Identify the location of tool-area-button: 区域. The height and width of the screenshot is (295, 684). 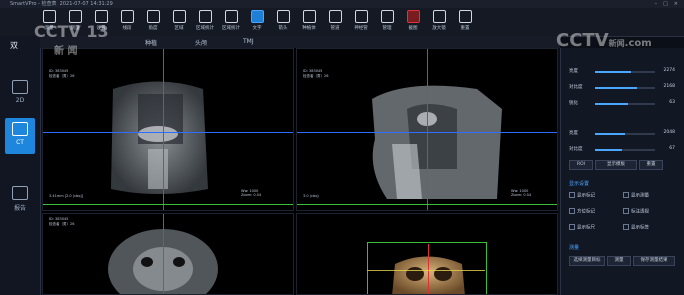
(179, 22).